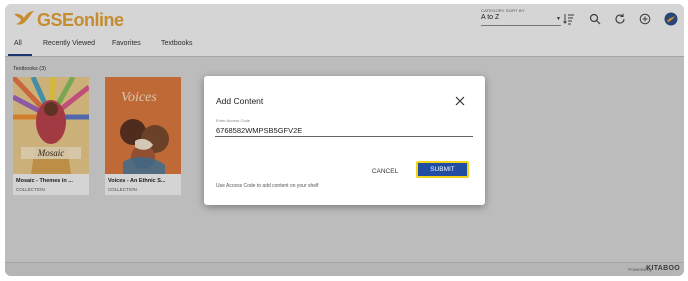  I want to click on dialog-title: Add Content, so click(240, 101).